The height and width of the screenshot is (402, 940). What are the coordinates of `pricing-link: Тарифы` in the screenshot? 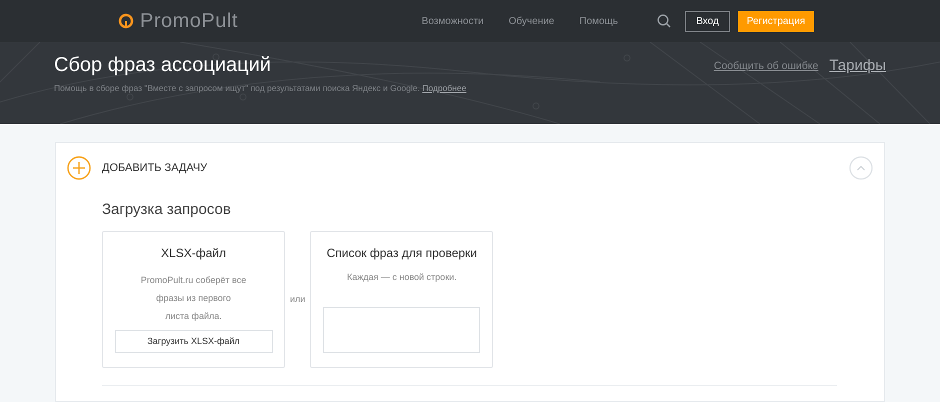 It's located at (857, 66).